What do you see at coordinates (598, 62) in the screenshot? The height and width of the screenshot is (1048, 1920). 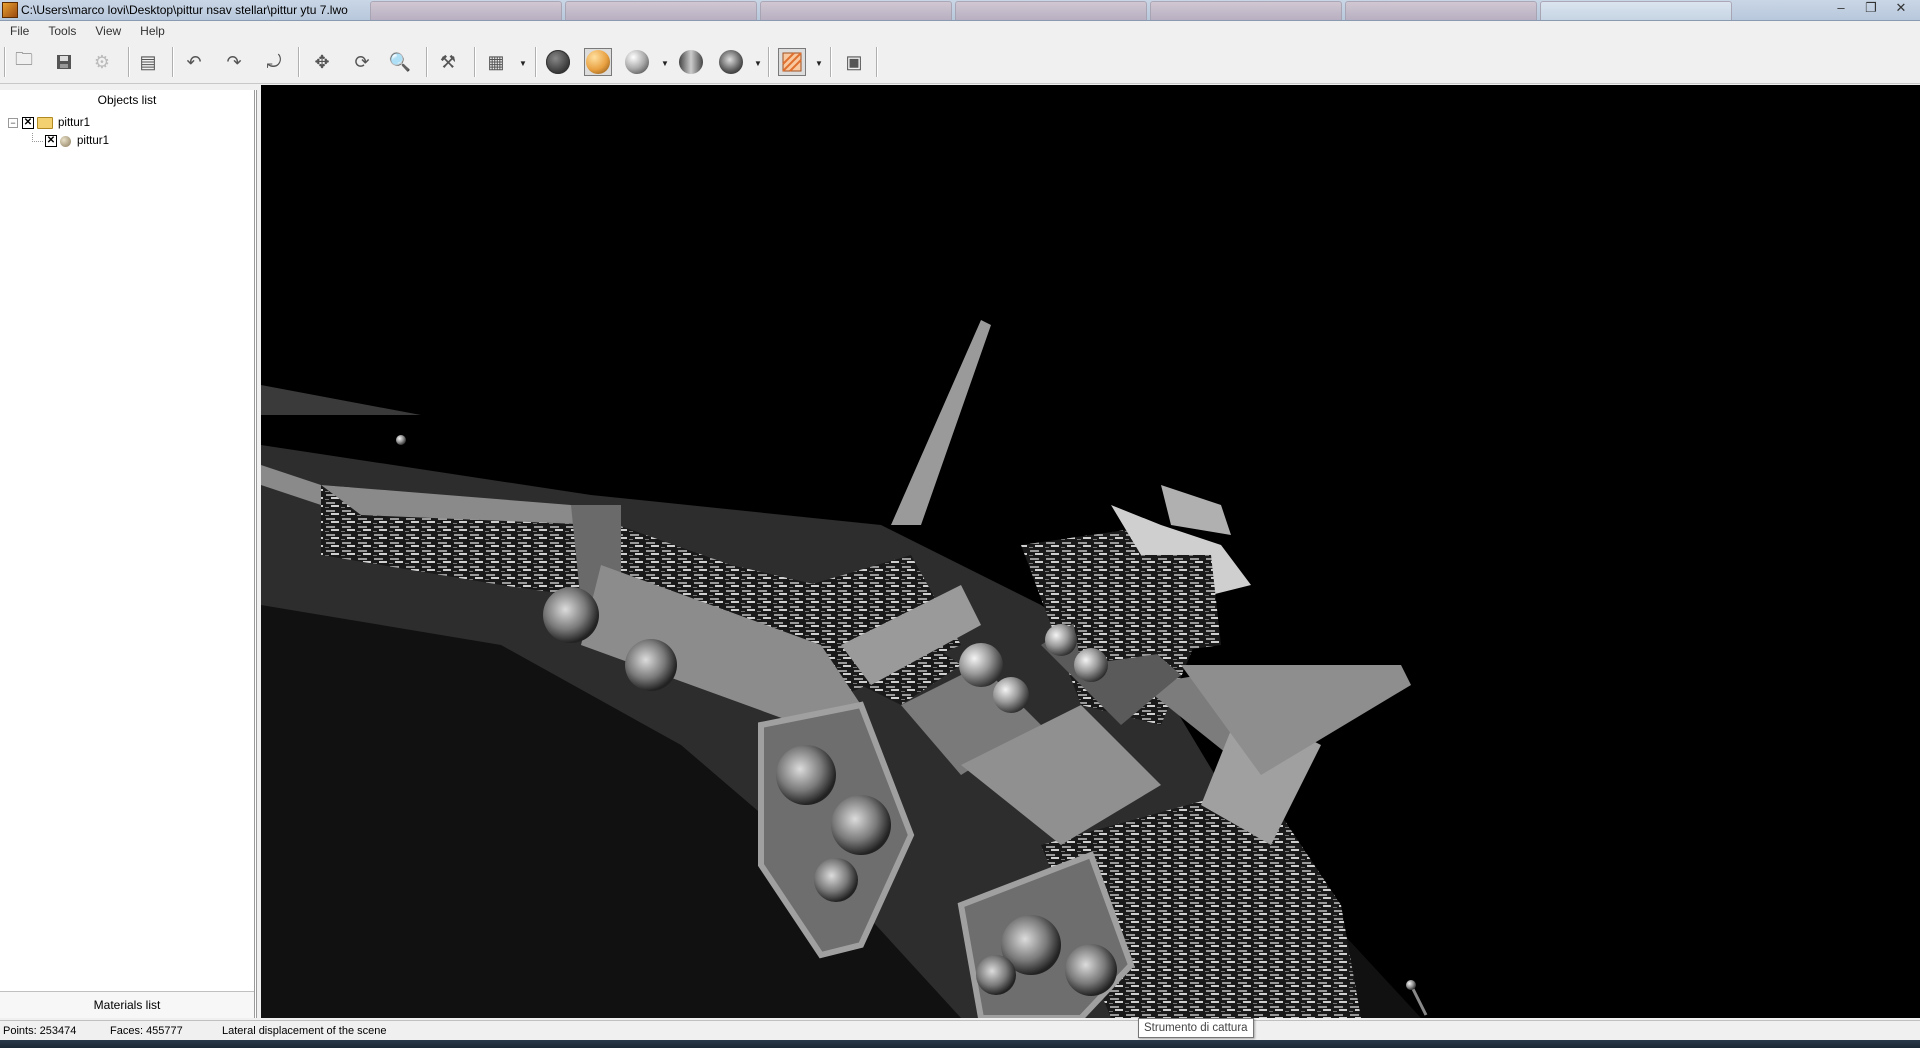 I see `solid-orange-sphere-icon` at bounding box center [598, 62].